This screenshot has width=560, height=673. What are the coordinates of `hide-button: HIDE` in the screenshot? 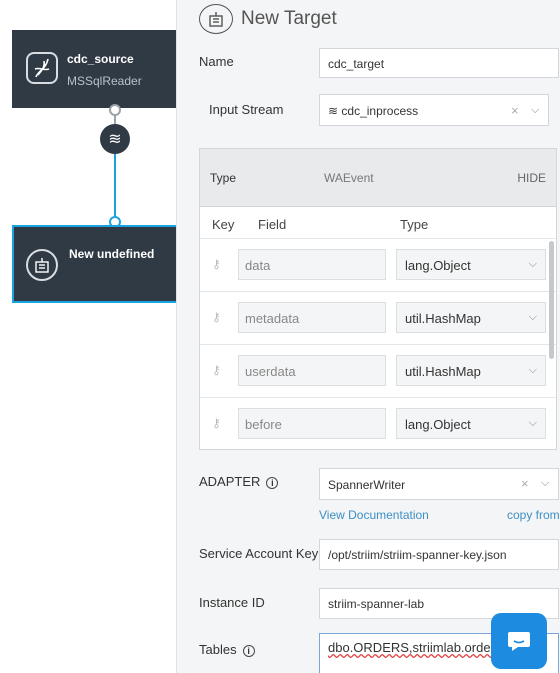 It's located at (531, 178).